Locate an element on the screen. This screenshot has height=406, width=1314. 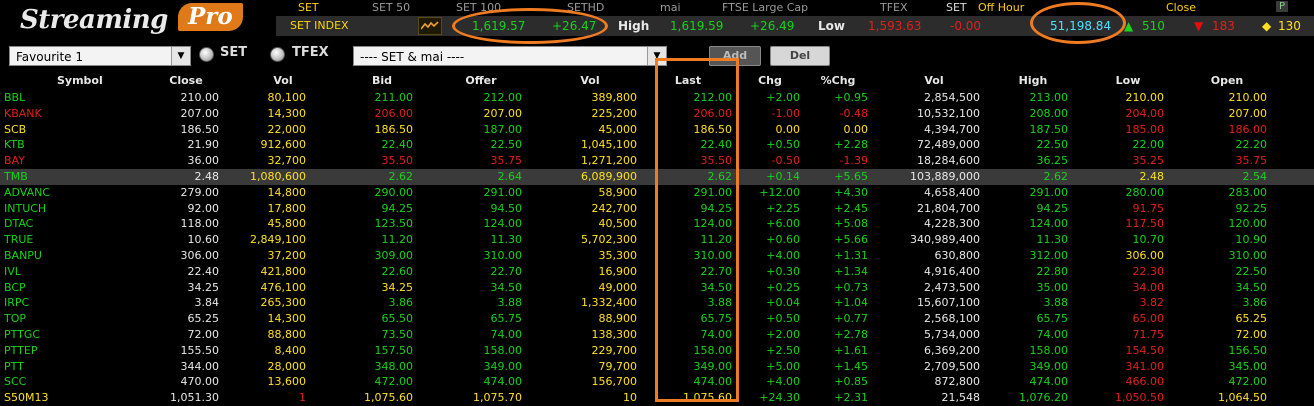
cell-sym: PTTEP is located at coordinates (20, 350).